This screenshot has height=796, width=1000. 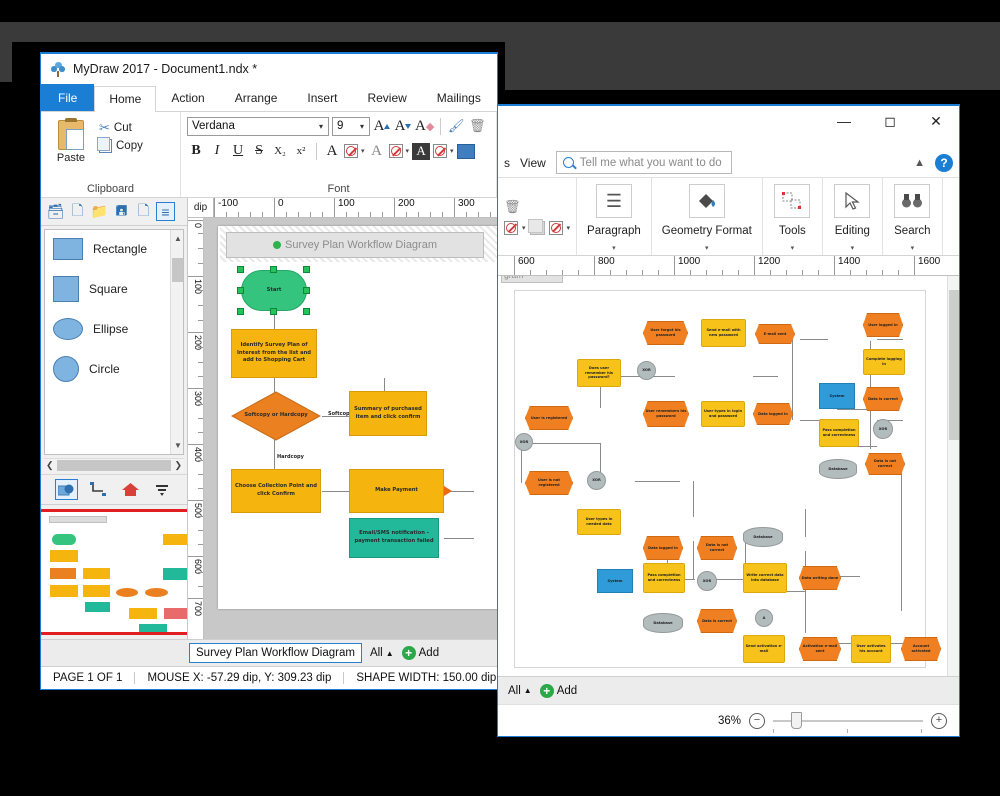 What do you see at coordinates (615, 581) in the screenshot?
I see `node-system-2: System` at bounding box center [615, 581].